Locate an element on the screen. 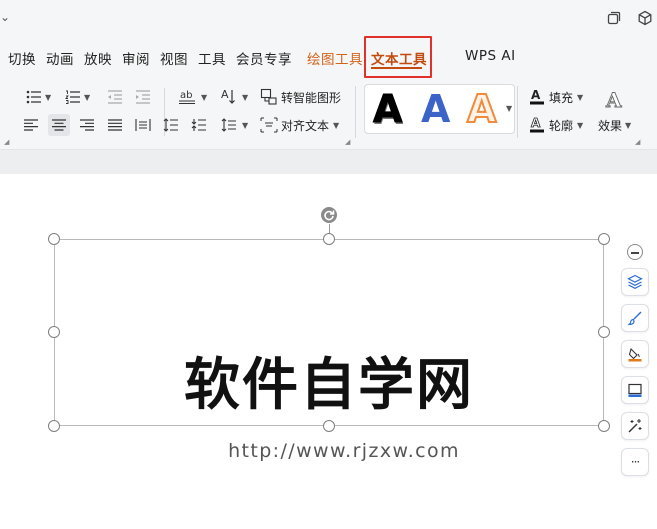 The image size is (657, 529). brush-icon is located at coordinates (634, 318).